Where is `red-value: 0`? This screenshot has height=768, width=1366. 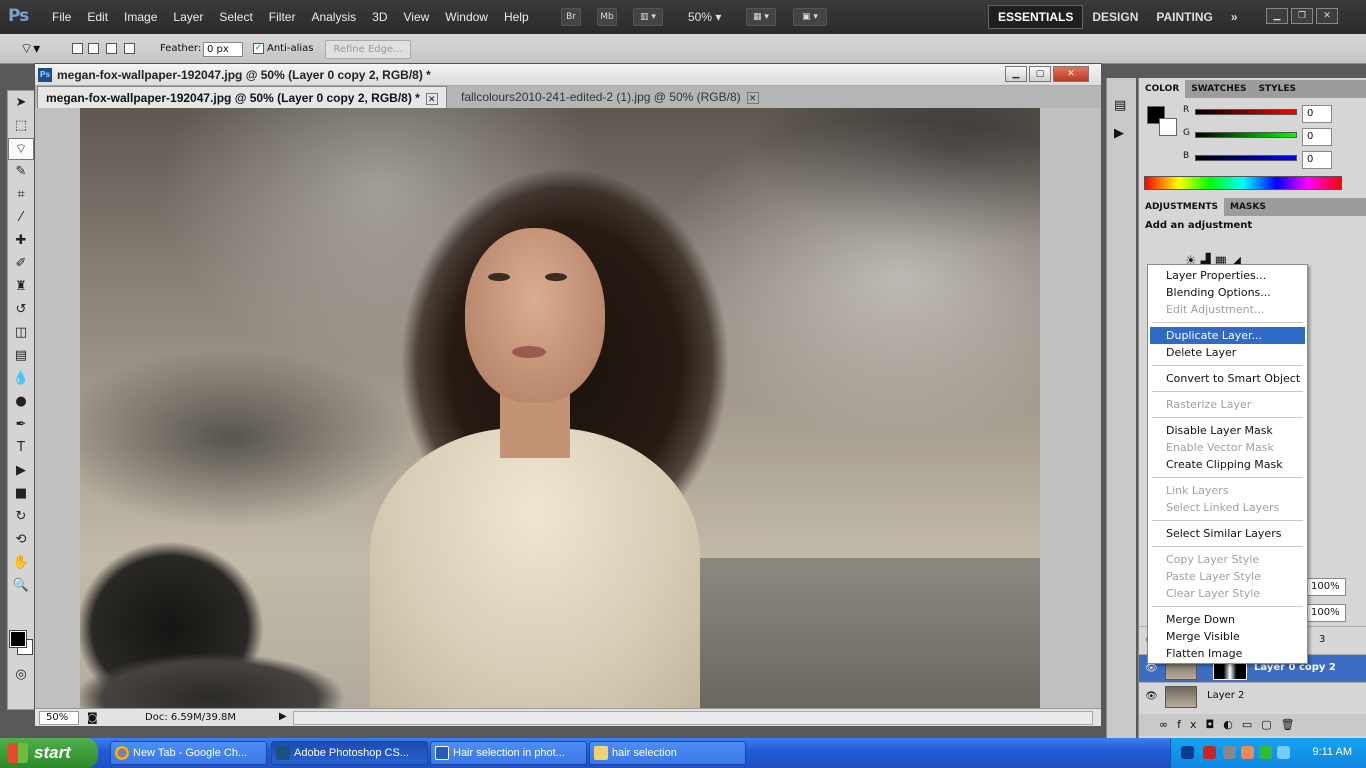
red-value: 0 is located at coordinates (1317, 114).